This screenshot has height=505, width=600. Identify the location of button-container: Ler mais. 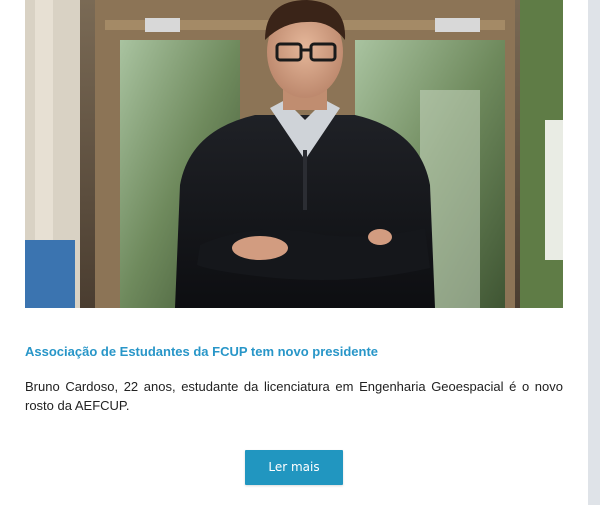
(294, 467).